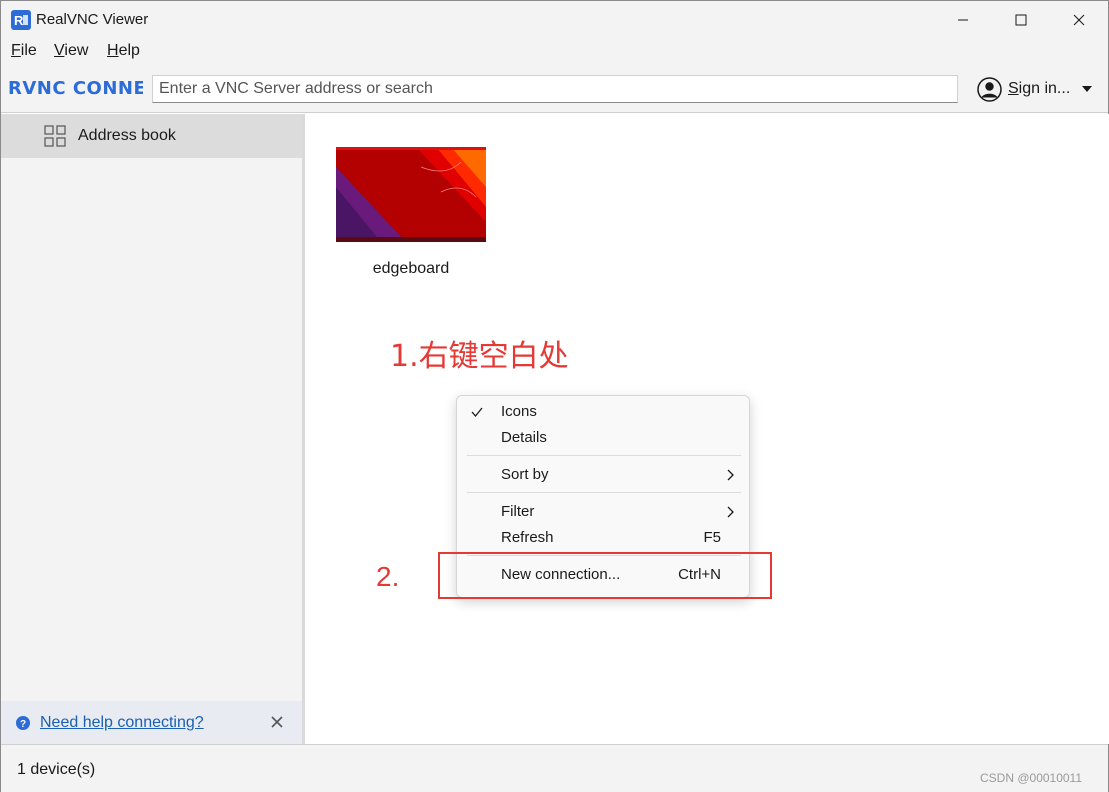 This screenshot has width=1109, height=792. I want to click on maximize-icon, so click(1021, 20).